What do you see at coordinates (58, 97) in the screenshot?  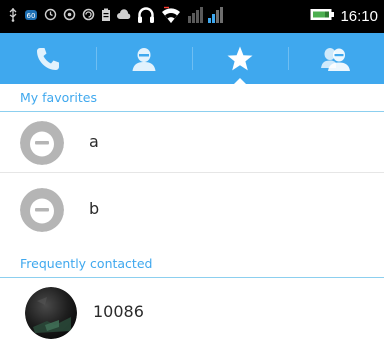 I see `favorites-header-label: My favorites` at bounding box center [58, 97].